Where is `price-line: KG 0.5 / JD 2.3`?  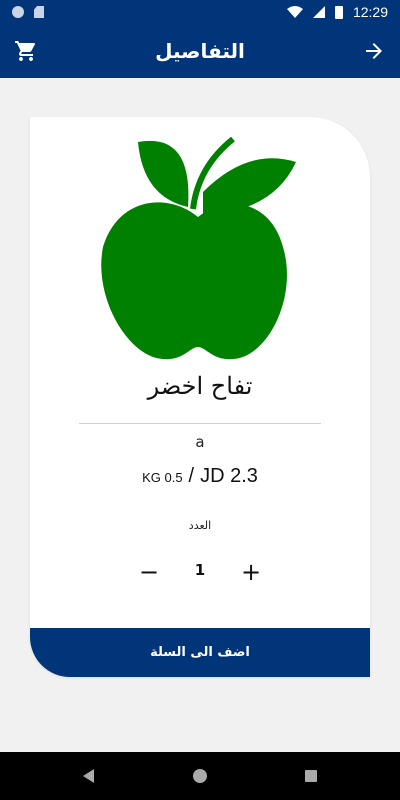
price-line: KG 0.5 / JD 2.3 is located at coordinates (200, 476).